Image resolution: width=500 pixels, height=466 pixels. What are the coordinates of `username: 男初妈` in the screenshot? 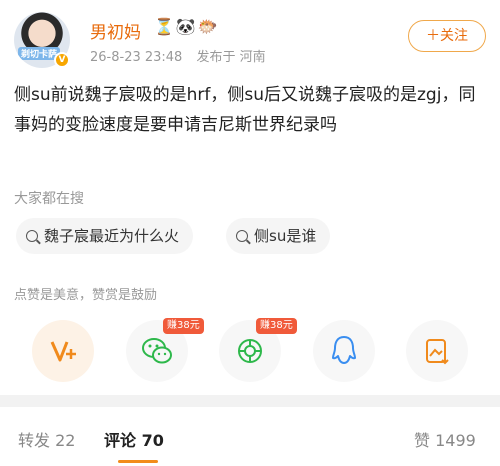 It's located at (115, 30).